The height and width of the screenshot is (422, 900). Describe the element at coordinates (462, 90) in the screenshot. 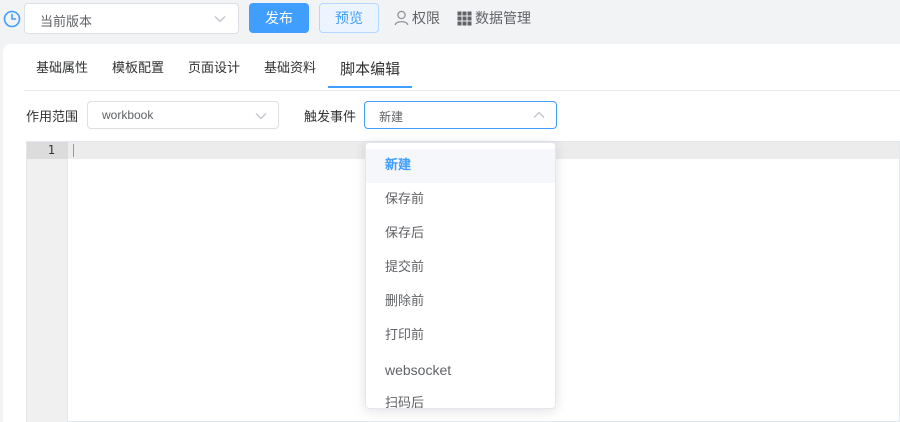

I see `tab-divider` at that location.